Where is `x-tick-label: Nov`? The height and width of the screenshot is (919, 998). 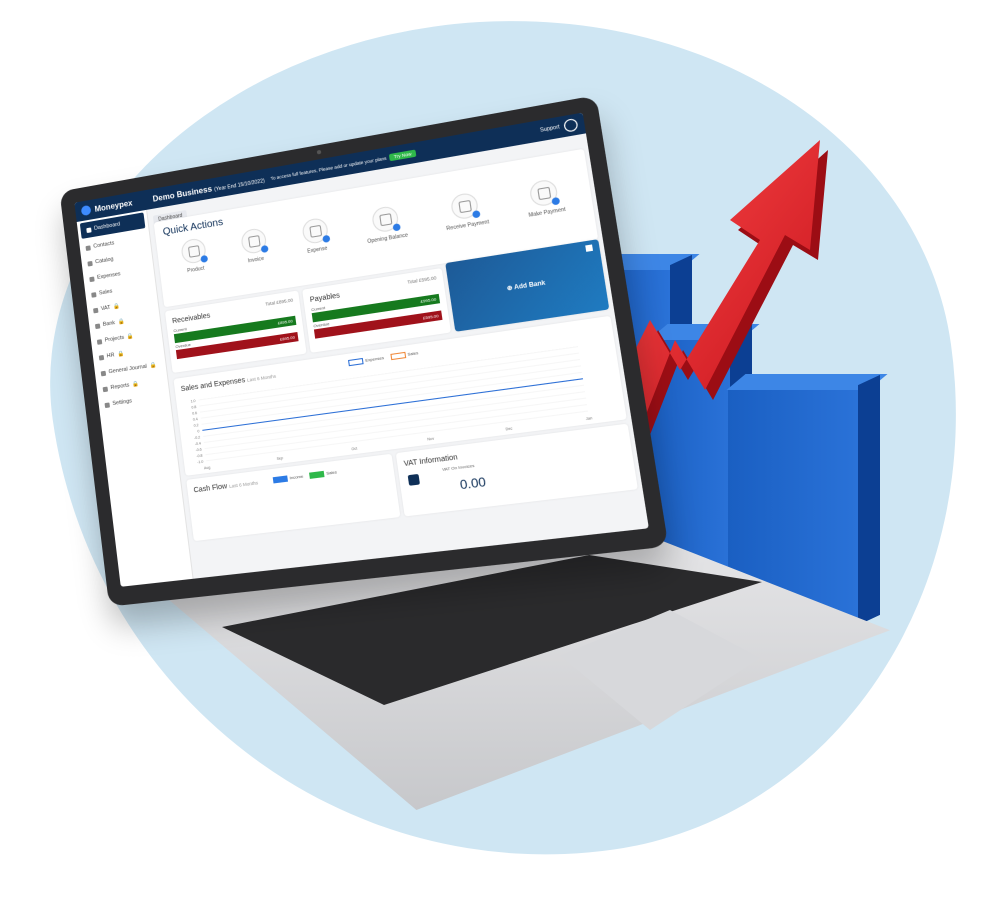
x-tick-label: Nov is located at coordinates (431, 438).